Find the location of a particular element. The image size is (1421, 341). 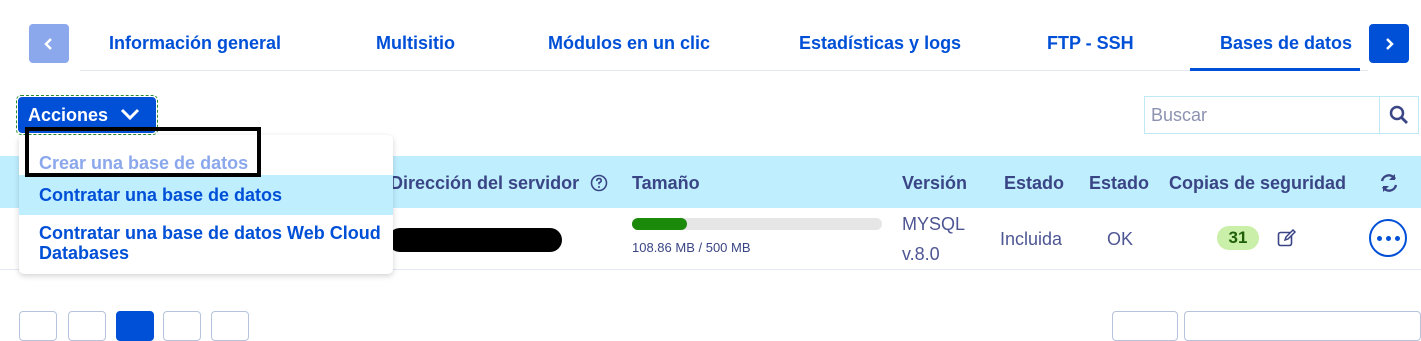

pagination-next is located at coordinates (182, 326).